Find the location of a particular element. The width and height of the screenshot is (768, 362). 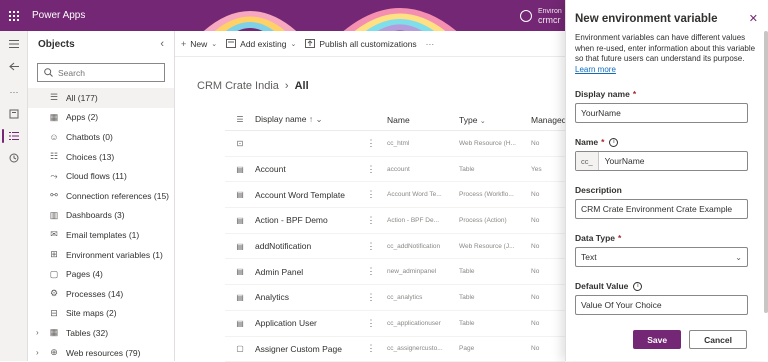

objects-icon is located at coordinates (14, 136).